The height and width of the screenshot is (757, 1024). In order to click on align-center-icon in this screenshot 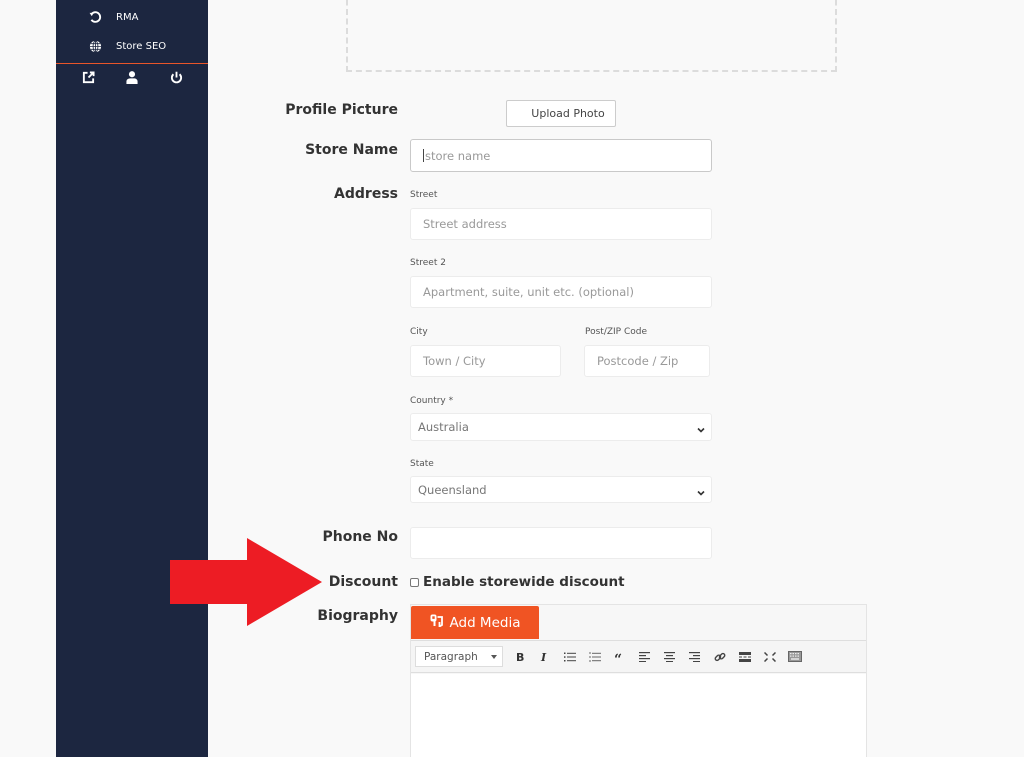, I will do `click(669, 656)`.